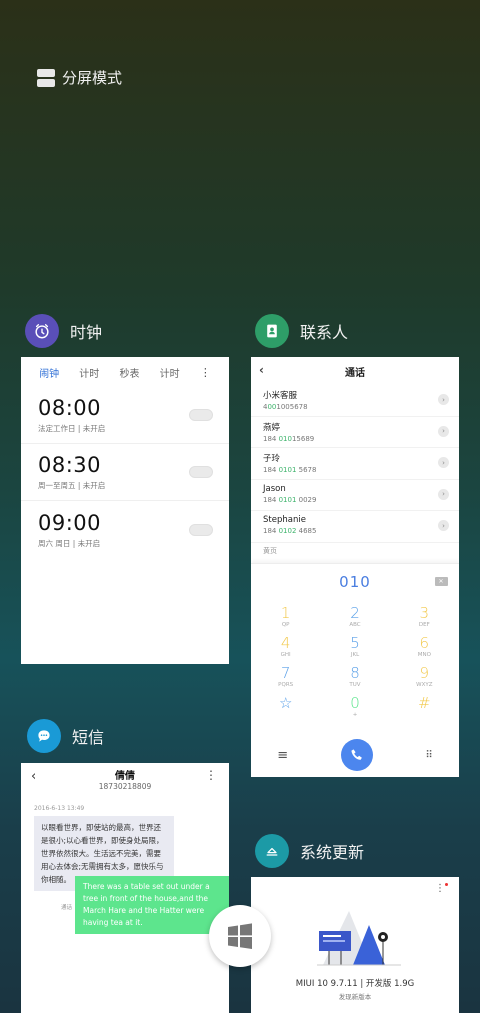  I want to click on update-app-card: ⋮ MIUI 10 9.7.11 | 开发版 1.9G 发现新版本, so click(355, 945).